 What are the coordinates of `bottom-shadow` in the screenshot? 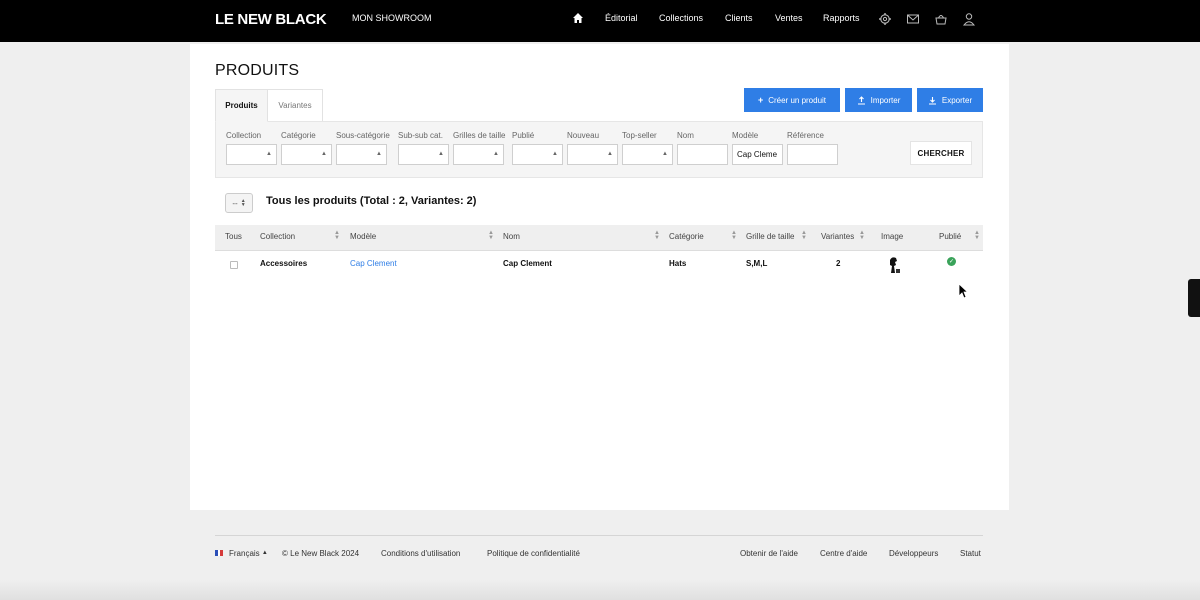 It's located at (600, 590).